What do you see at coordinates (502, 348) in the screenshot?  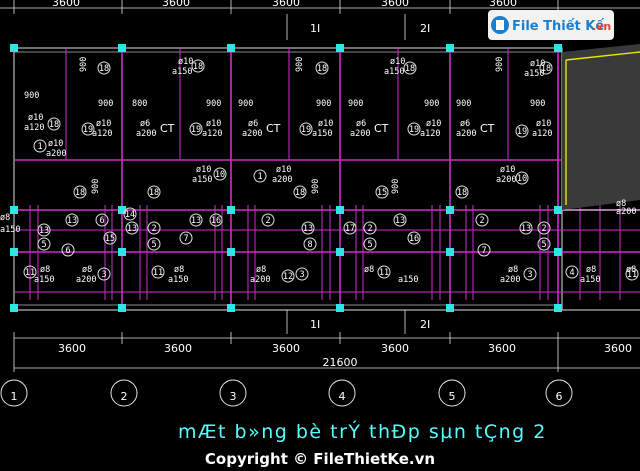 I see `bottom-dim-5: 3600` at bounding box center [502, 348].